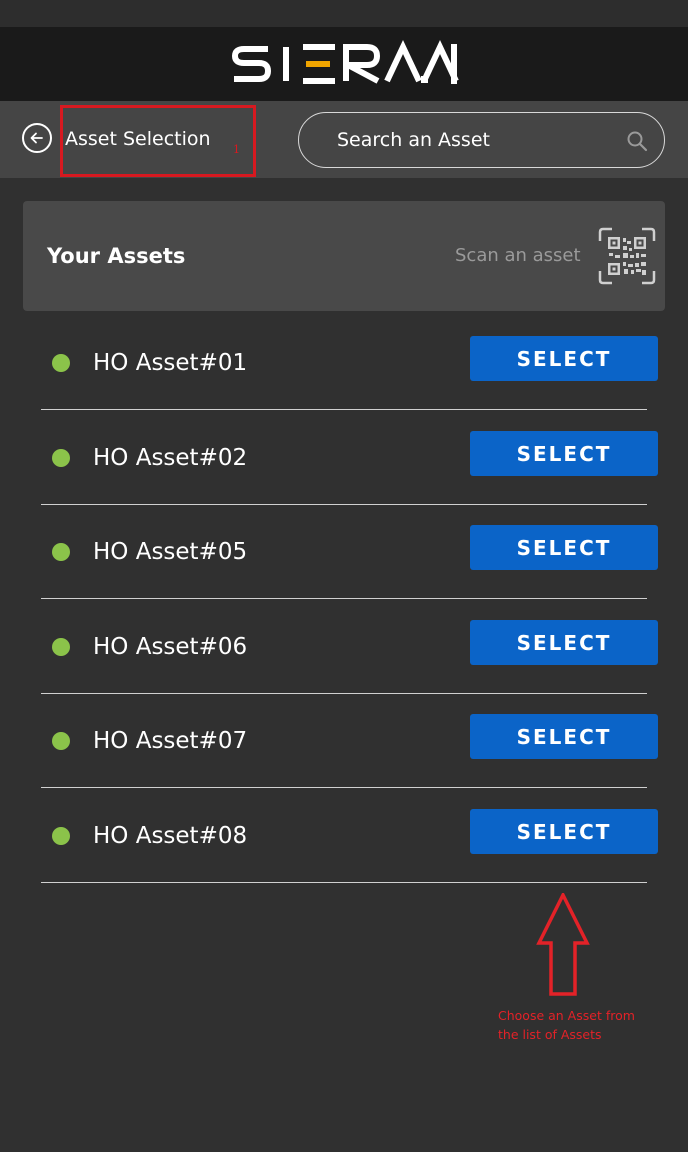 The height and width of the screenshot is (1152, 688). What do you see at coordinates (170, 647) in the screenshot?
I see `asset-name: HO Asset#06` at bounding box center [170, 647].